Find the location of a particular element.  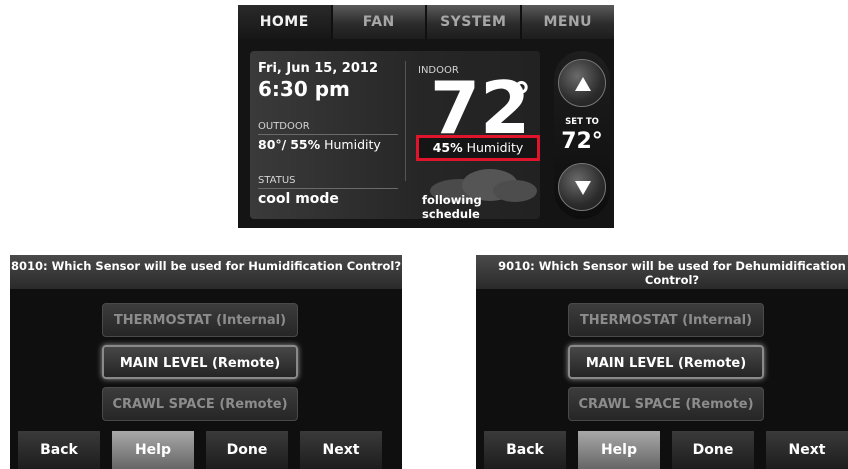

outdoor-label: OUTDOOR is located at coordinates (284, 126).